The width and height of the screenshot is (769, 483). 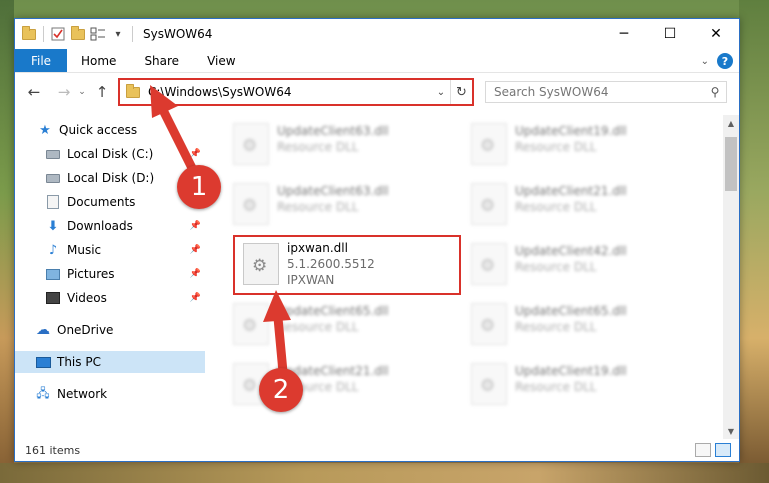 I want to click on properties-icon, so click(x=58, y=34).